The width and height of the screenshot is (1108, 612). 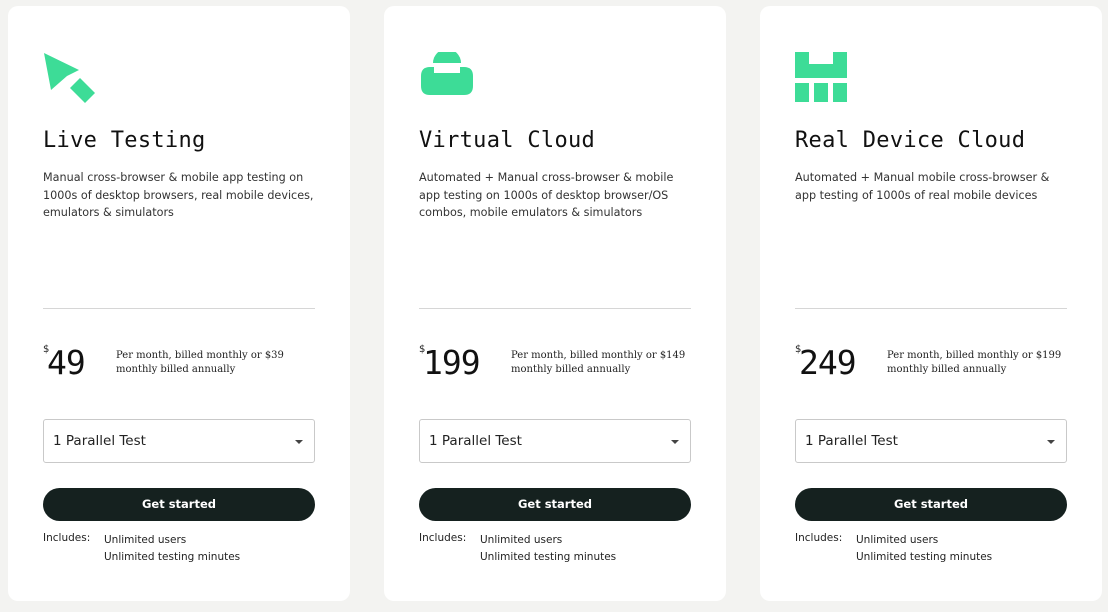 I want to click on cursor-arrow-icon, so click(x=71, y=80).